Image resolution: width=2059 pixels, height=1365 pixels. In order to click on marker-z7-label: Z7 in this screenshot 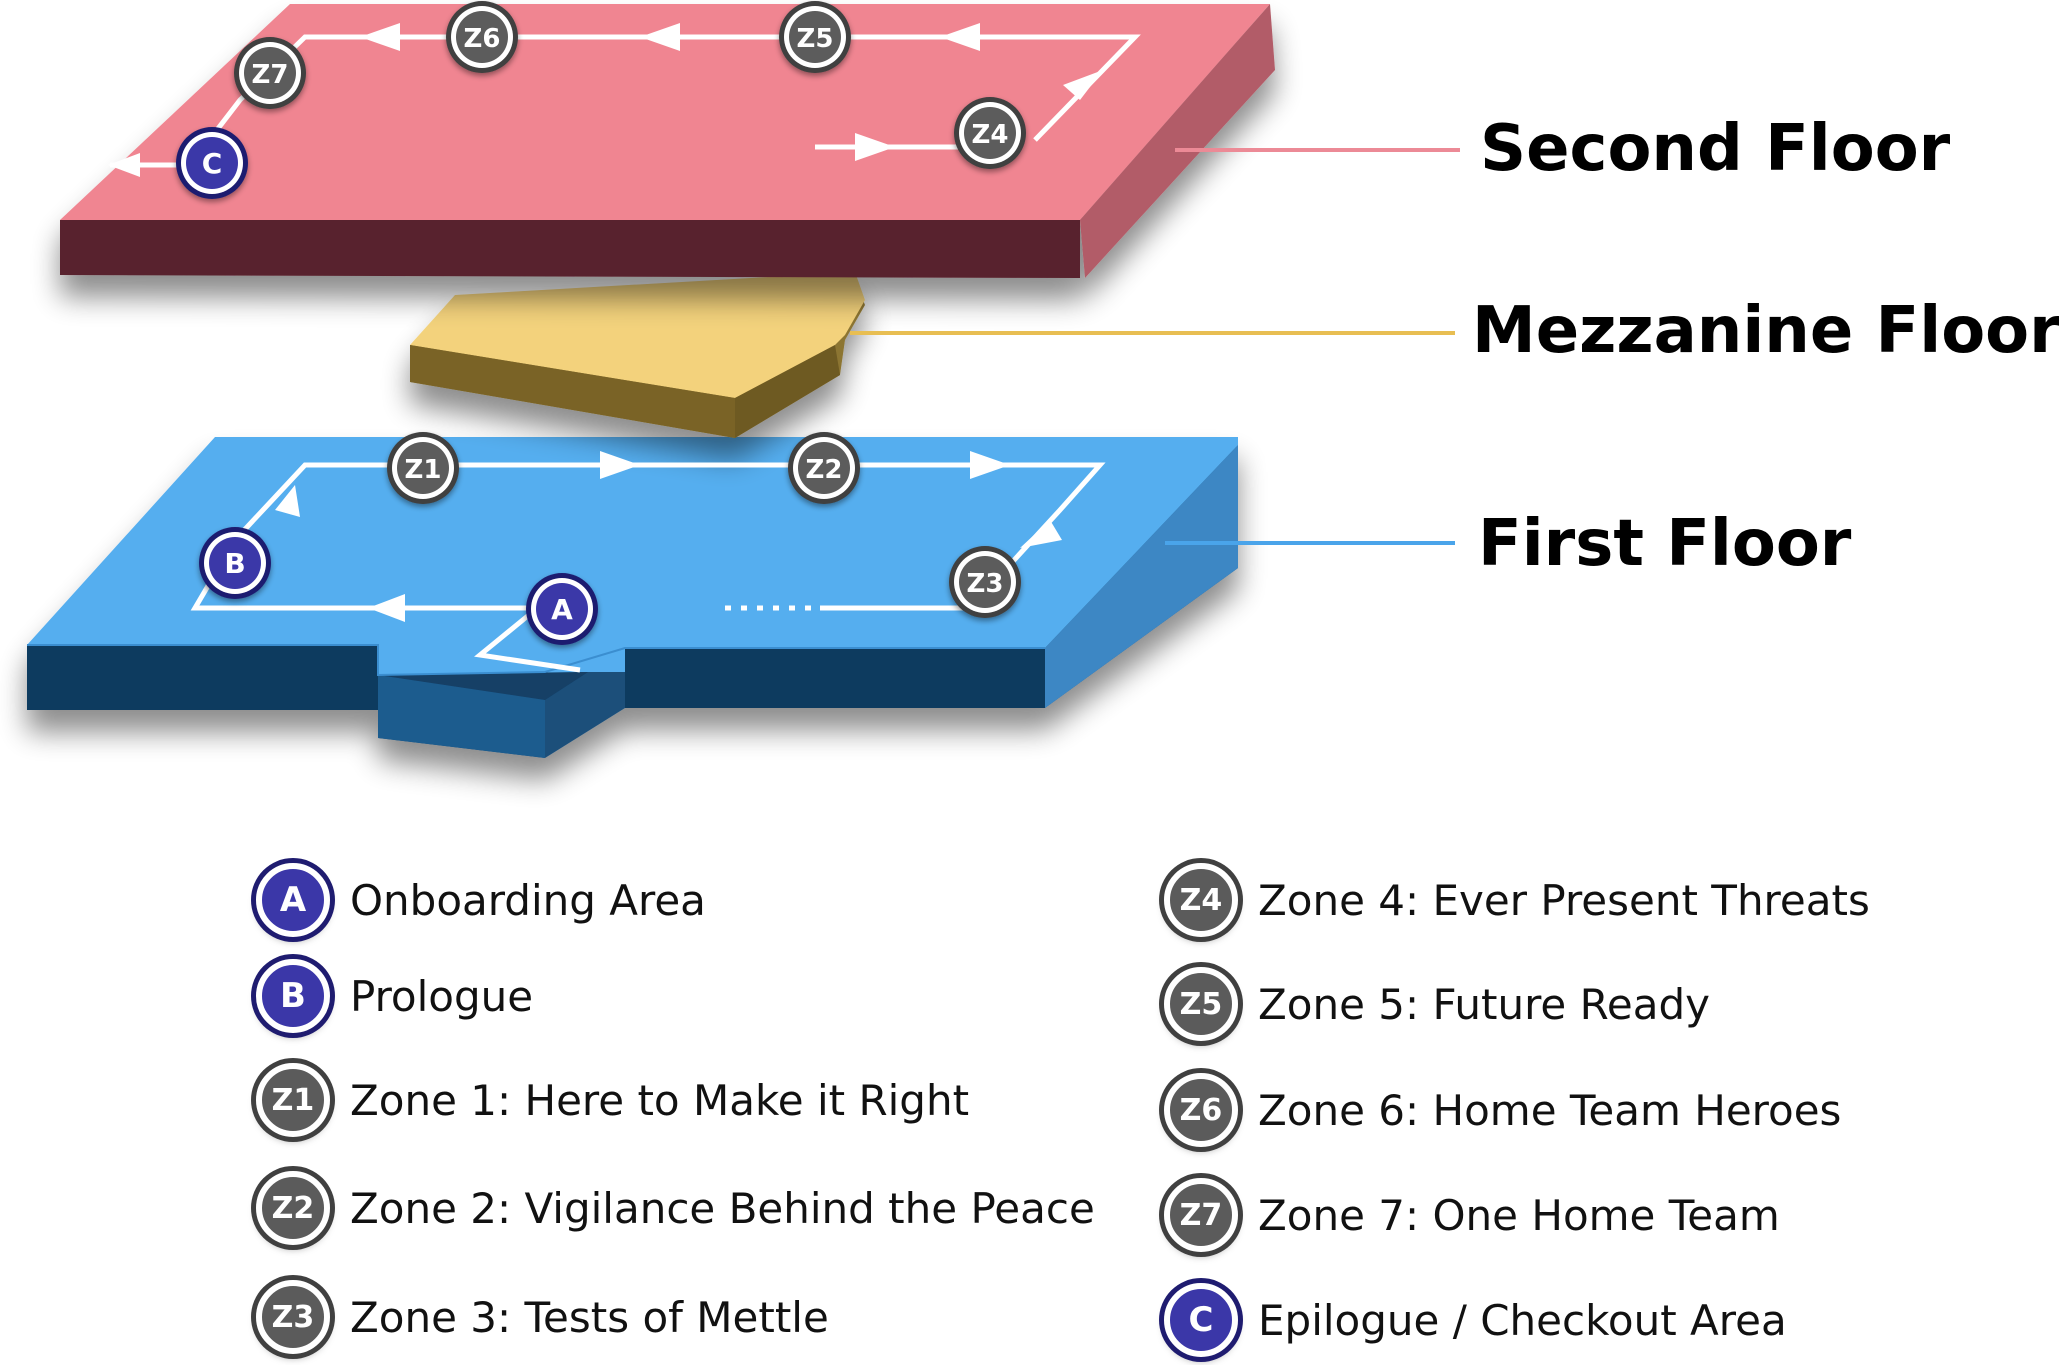, I will do `click(270, 75)`.